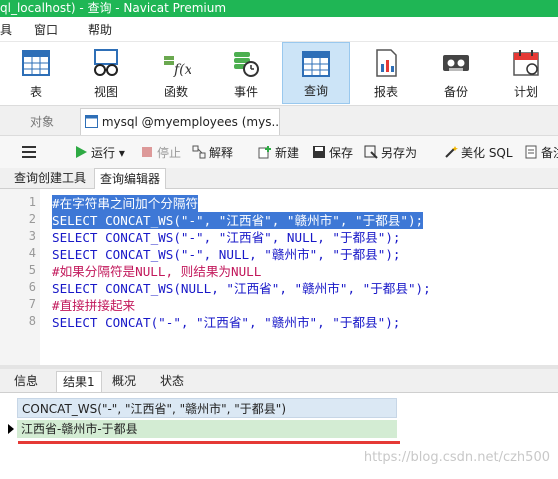 Image resolution: width=558 pixels, height=479 pixels. What do you see at coordinates (125, 203) in the screenshot?
I see `code-line-comment: #在字符串之间加个分隔符` at bounding box center [125, 203].